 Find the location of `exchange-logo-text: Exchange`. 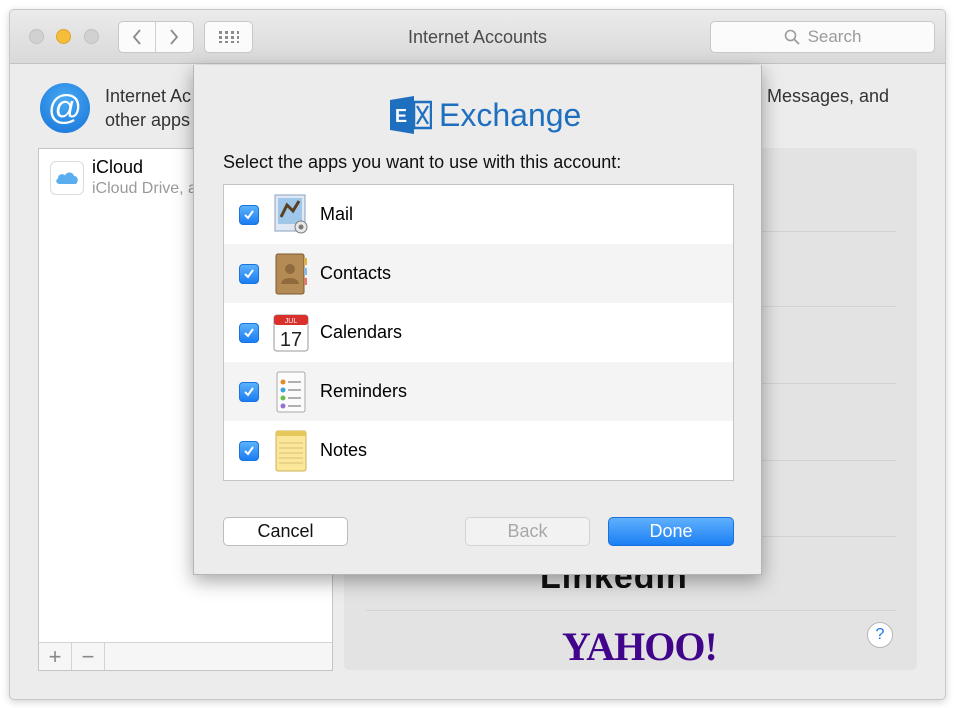

exchange-logo-text: Exchange is located at coordinates (510, 114).